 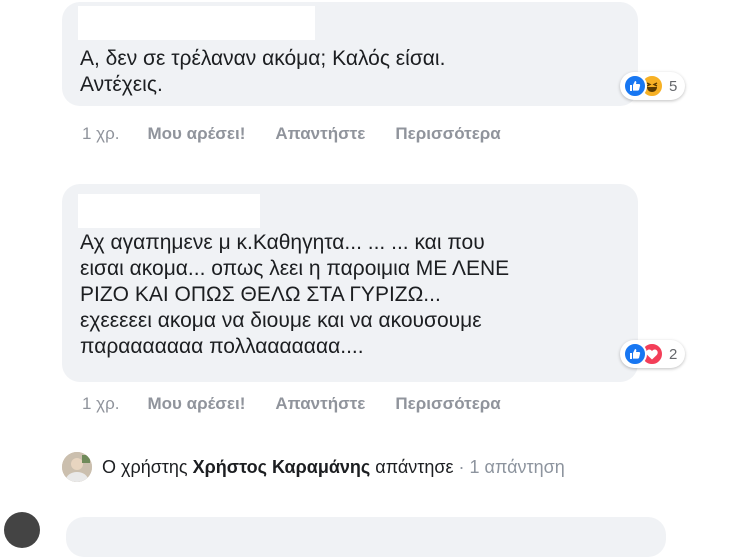 I want to click on reaction-count: 2, so click(x=673, y=354).